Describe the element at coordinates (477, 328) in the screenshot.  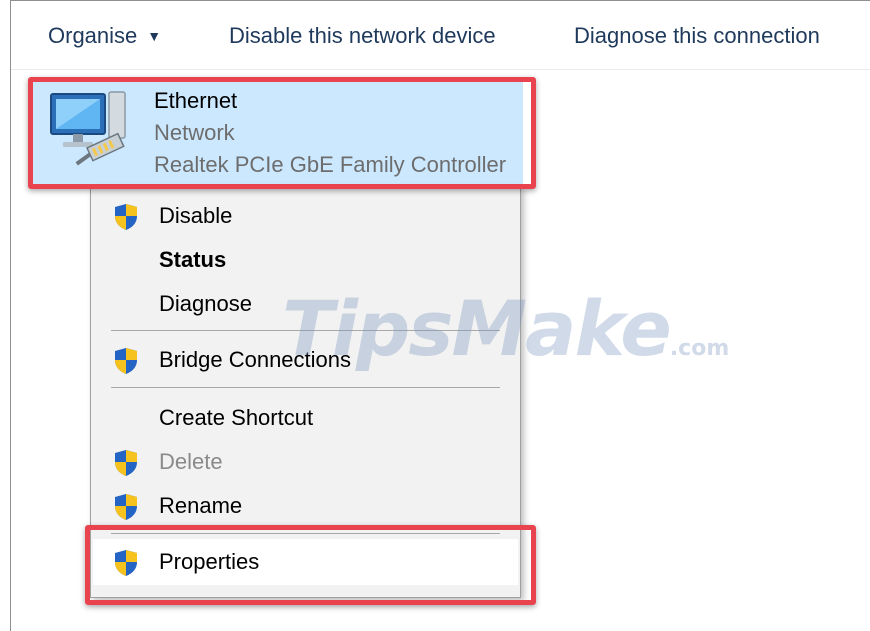
I see `watermark-text: TipsMake` at that location.